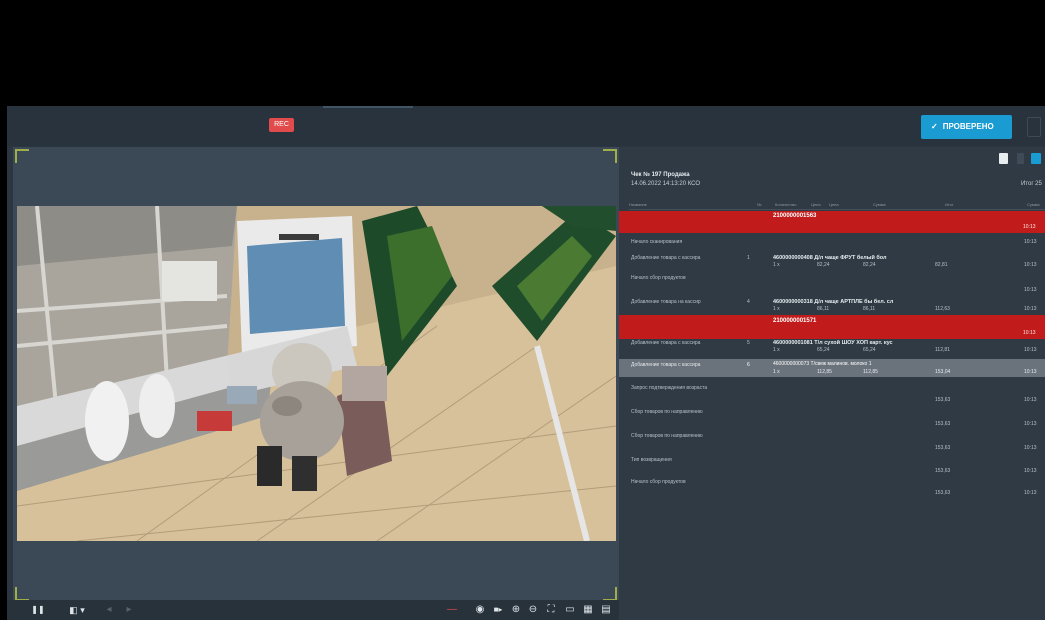 The width and height of the screenshot is (1045, 620). What do you see at coordinates (533, 610) in the screenshot?
I see `zoom-out-icon: ⊖` at bounding box center [533, 610].